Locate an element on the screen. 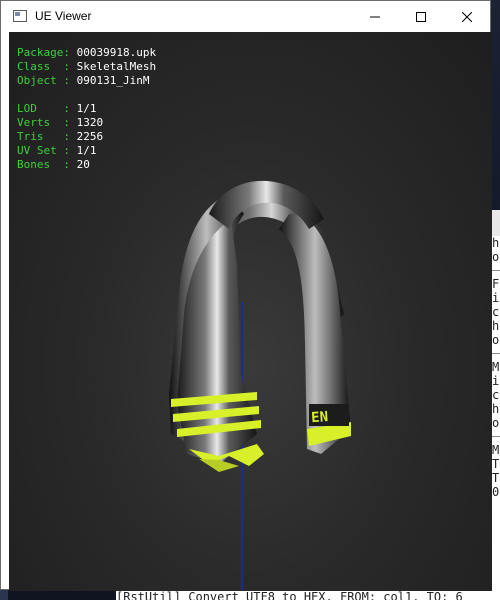 The height and width of the screenshot is (600, 500). svg-text: EN is located at coordinates (320, 417).